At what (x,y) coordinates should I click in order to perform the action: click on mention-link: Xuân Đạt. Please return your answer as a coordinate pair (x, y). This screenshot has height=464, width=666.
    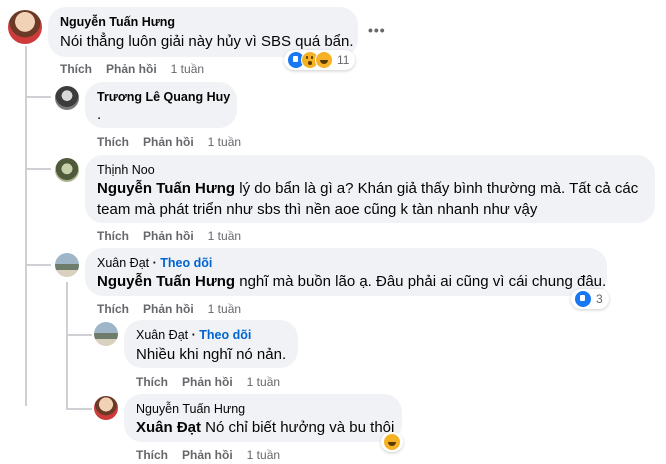
    Looking at the image, I should click on (168, 427).